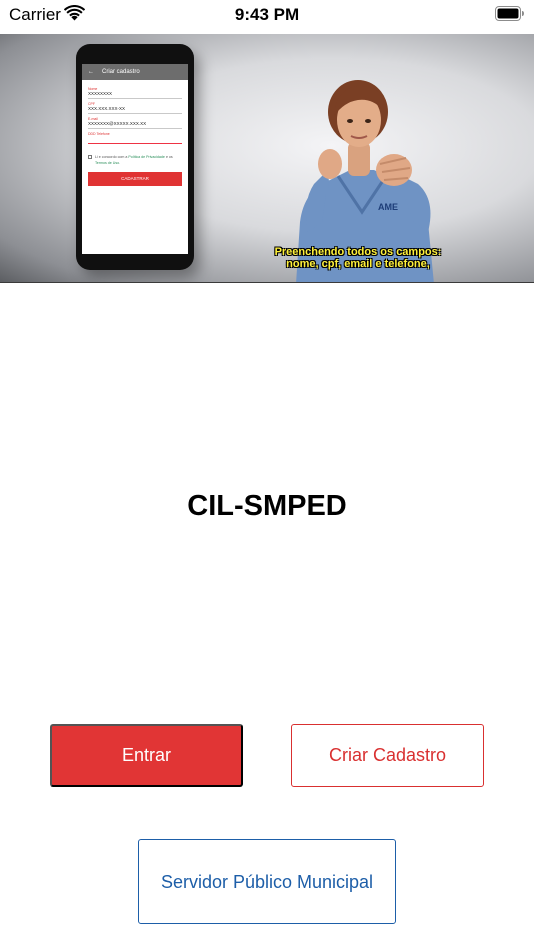  I want to click on mock-field-value: XXXXXXX@XXXXX.XXX.XX, so click(135, 125).